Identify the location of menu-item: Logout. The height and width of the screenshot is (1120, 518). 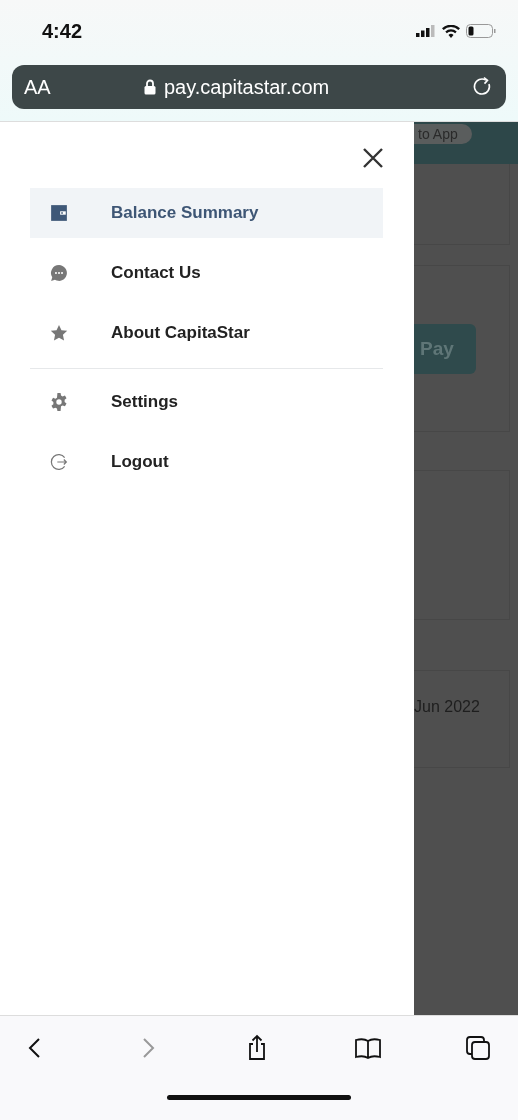
(206, 462).